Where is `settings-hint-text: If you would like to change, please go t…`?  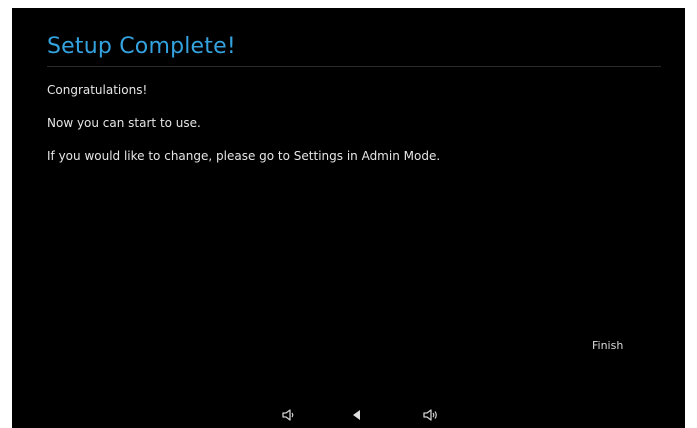 settings-hint-text: If you would like to change, please go t… is located at coordinates (244, 156).